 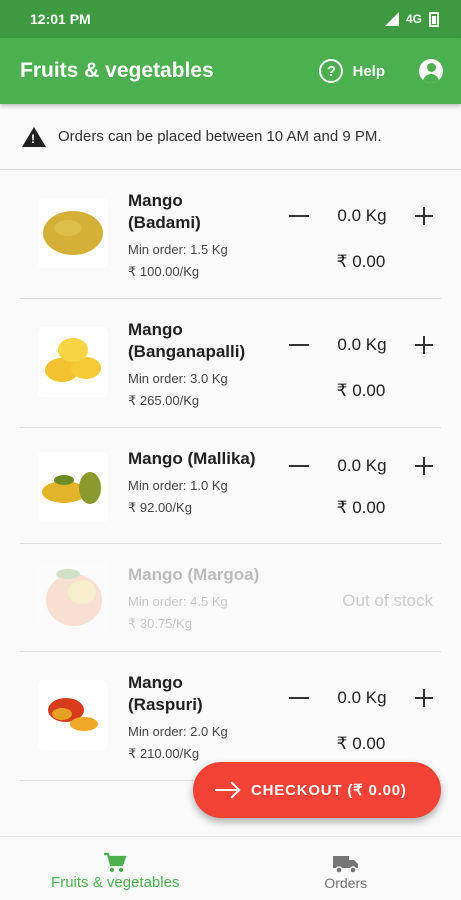 I want to click on unit-price: ₹ 265.00/Kg, so click(x=164, y=400).